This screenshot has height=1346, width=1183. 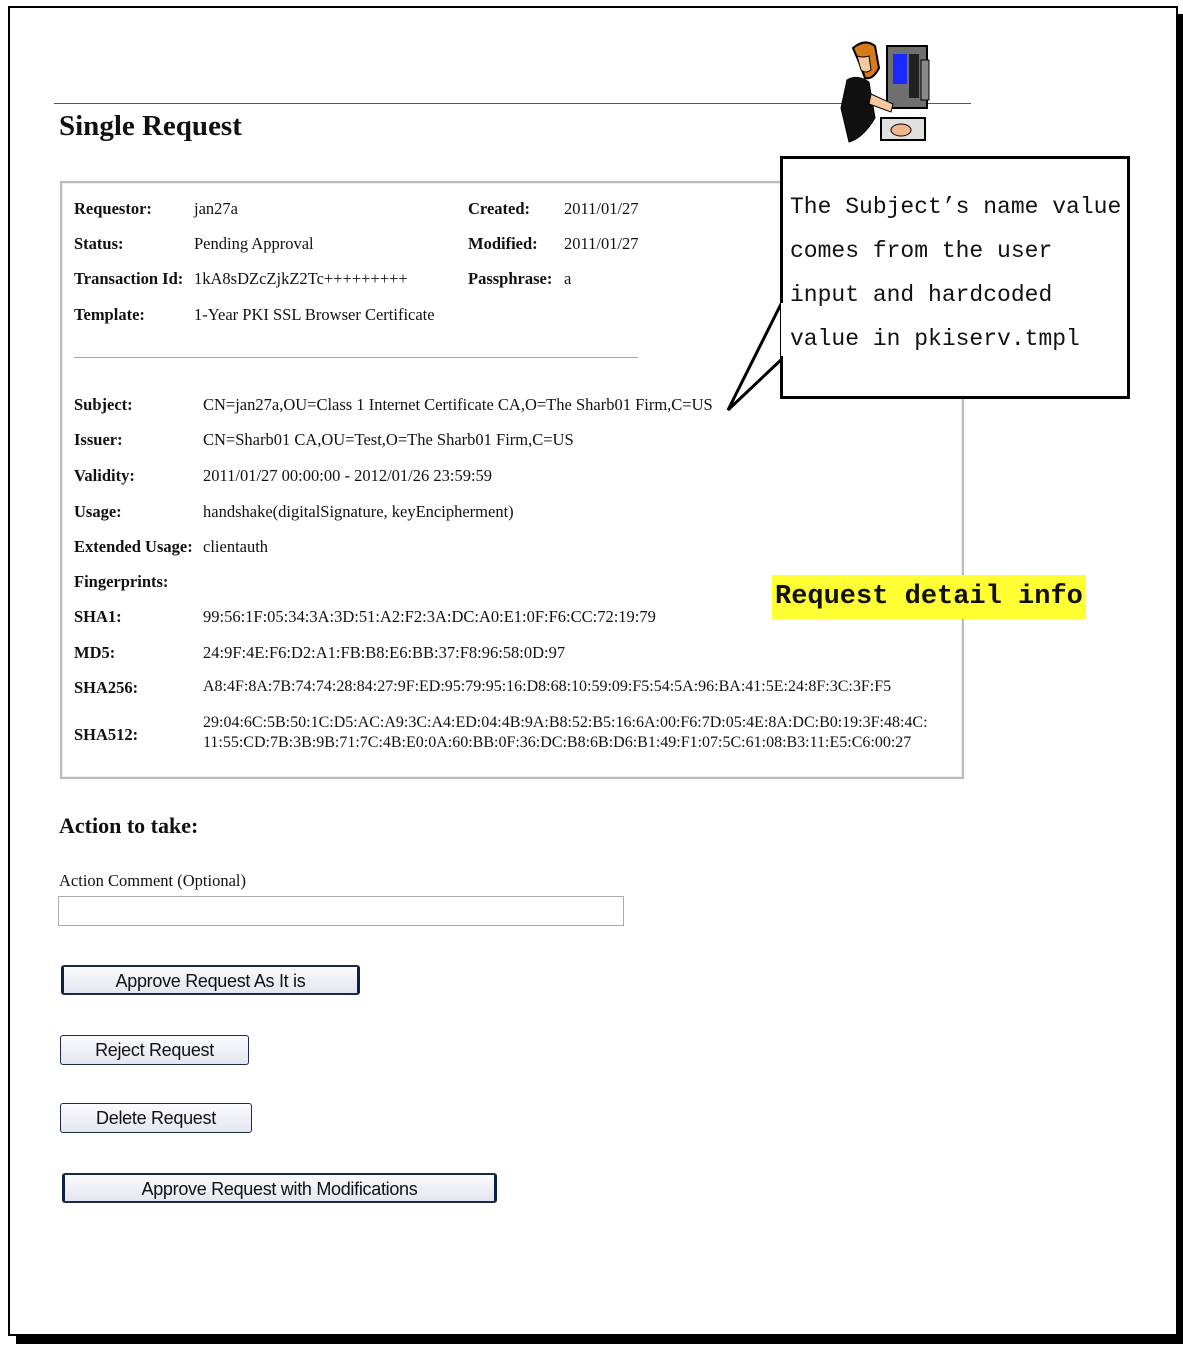 I want to click on approve-with-modifications-button: Approve Request with Modifications, so click(x=279, y=1188).